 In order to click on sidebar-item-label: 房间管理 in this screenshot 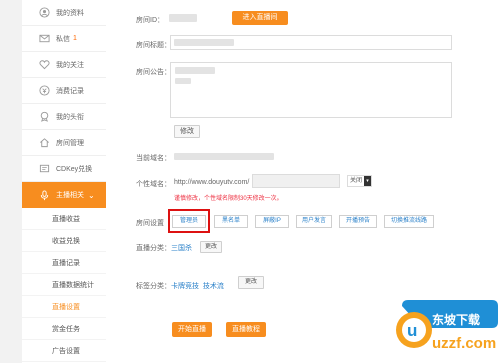, I will do `click(70, 143)`.